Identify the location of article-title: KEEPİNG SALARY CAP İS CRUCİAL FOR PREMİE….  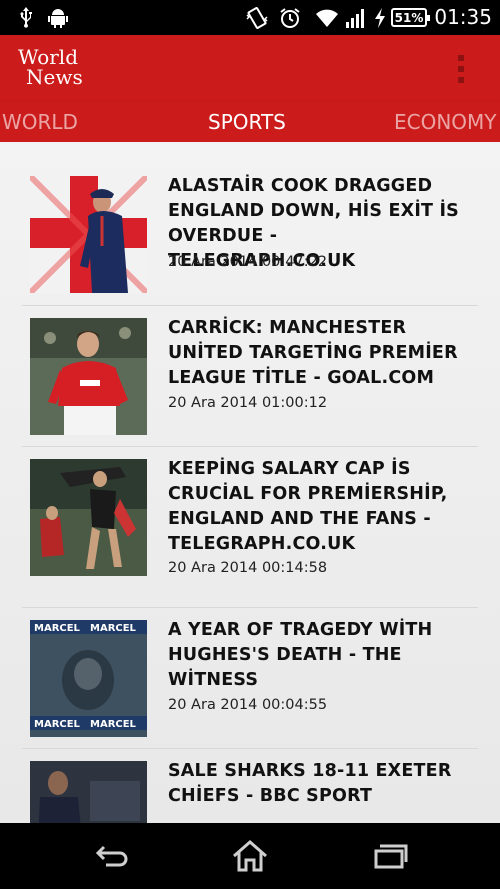
(308, 506).